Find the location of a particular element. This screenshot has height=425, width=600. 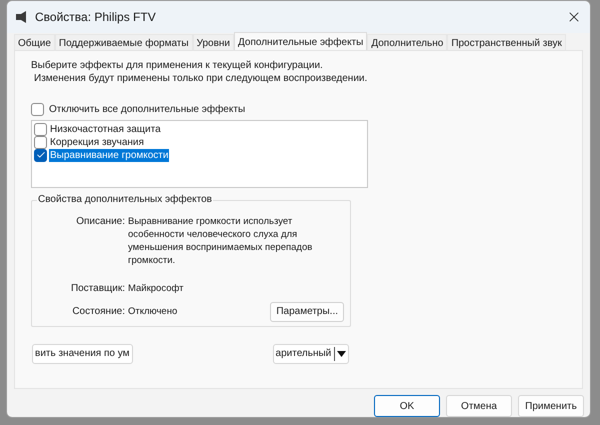

list-item: Низкочастотная защита is located at coordinates (105, 129).